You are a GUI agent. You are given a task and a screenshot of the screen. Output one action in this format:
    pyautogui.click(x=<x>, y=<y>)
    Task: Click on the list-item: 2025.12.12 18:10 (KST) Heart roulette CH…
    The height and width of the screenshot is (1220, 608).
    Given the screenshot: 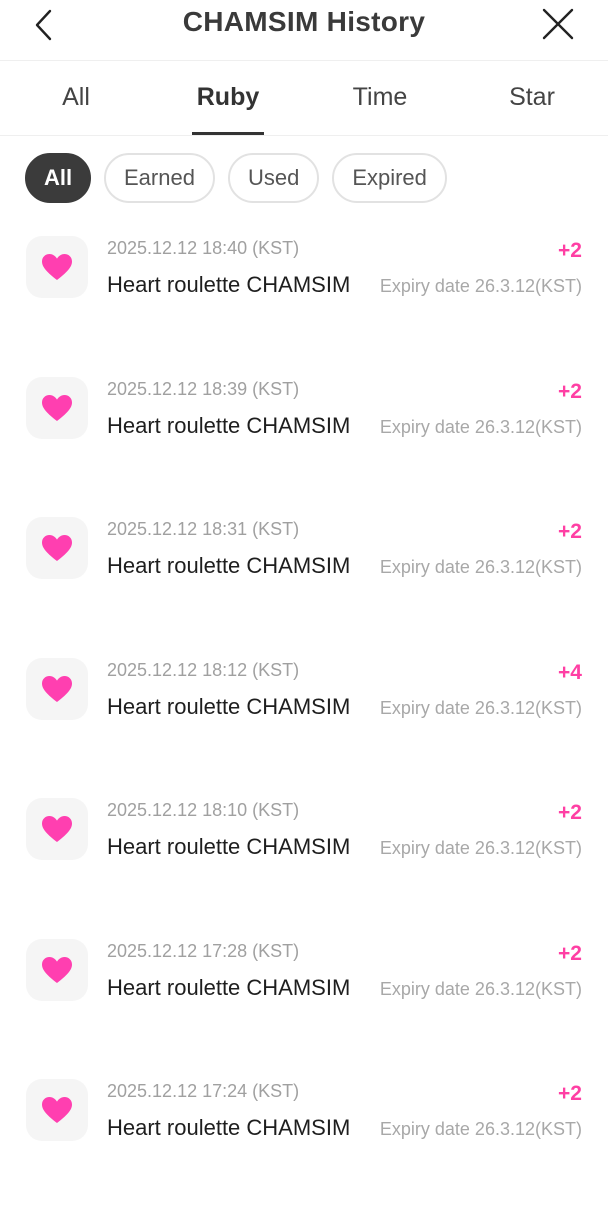 What is the action you would take?
    pyautogui.click(x=304, y=868)
    